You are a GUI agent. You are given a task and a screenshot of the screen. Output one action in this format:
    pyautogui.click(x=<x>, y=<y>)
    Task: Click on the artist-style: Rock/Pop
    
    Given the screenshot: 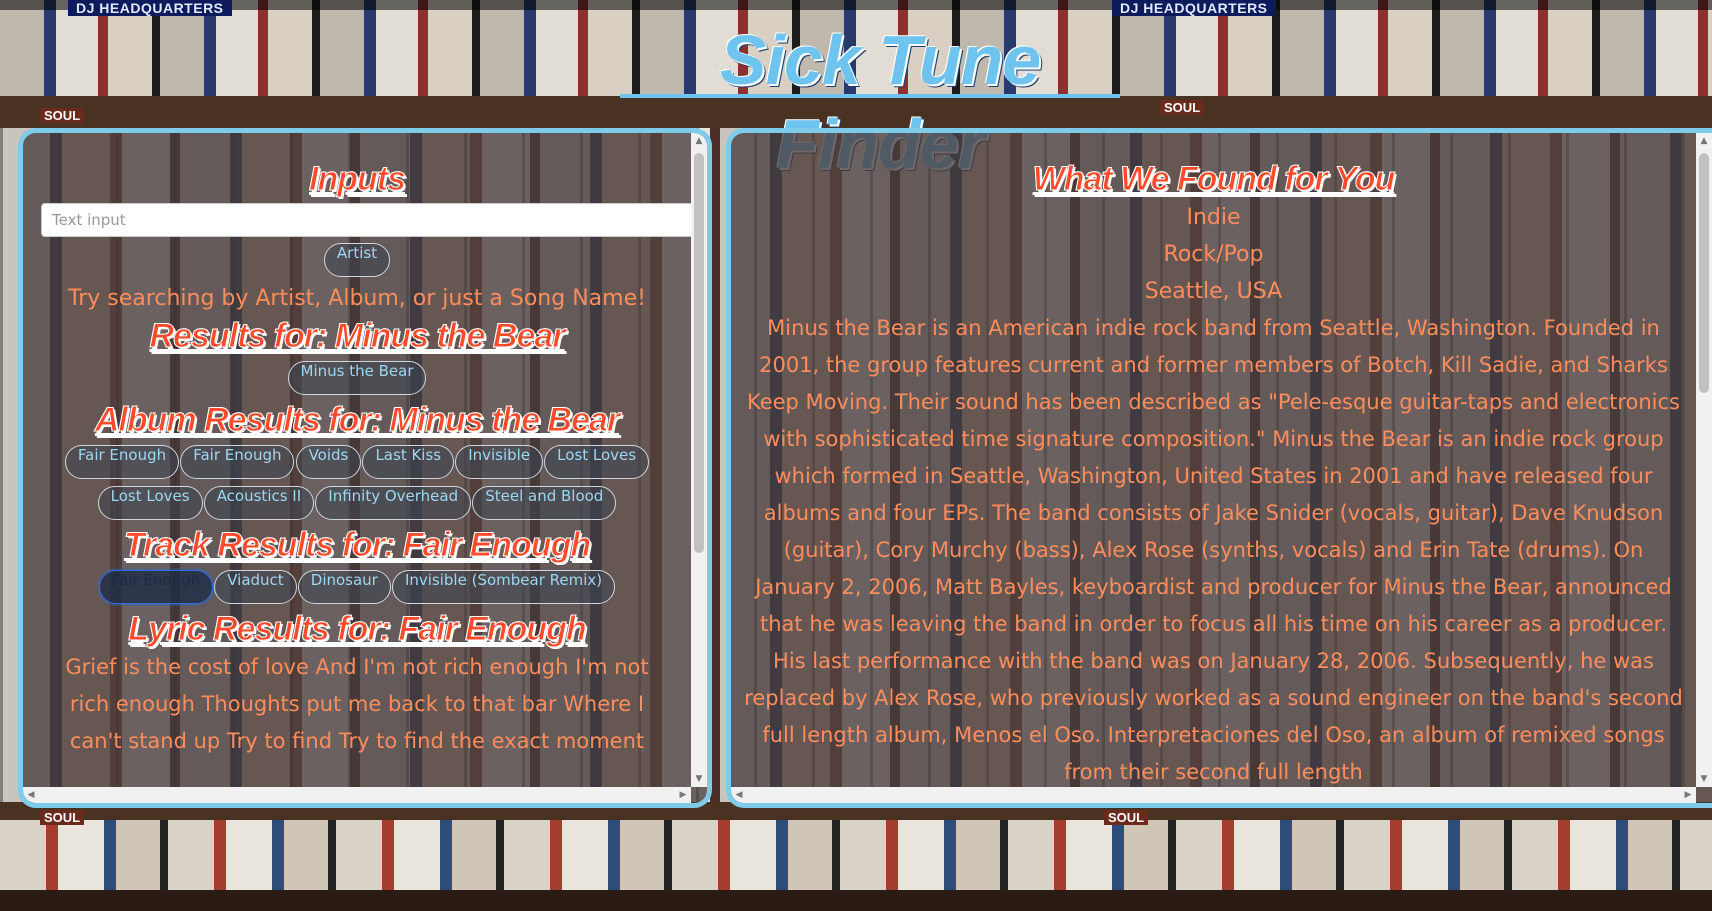 What is the action you would take?
    pyautogui.click(x=1213, y=254)
    